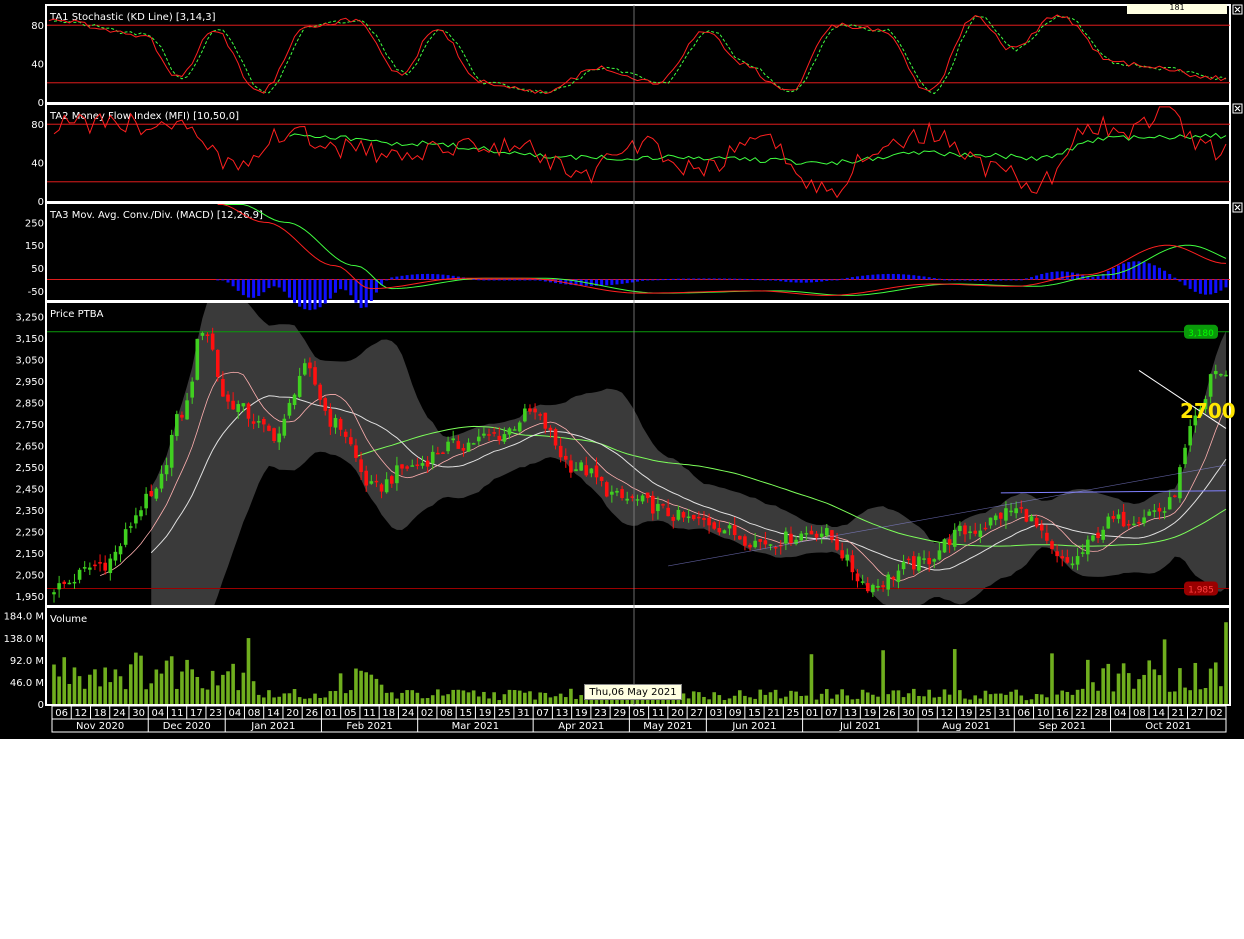 This screenshot has width=1244, height=939. What do you see at coordinates (542, 713) in the screenshot?
I see `x-day-label: 07` at bounding box center [542, 713].